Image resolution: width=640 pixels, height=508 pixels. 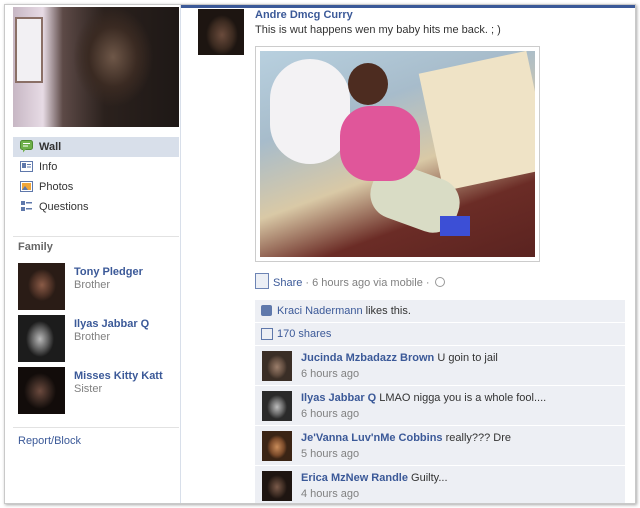 What do you see at coordinates (467, 358) in the screenshot?
I see `comment-text: U goin to jail` at bounding box center [467, 358].